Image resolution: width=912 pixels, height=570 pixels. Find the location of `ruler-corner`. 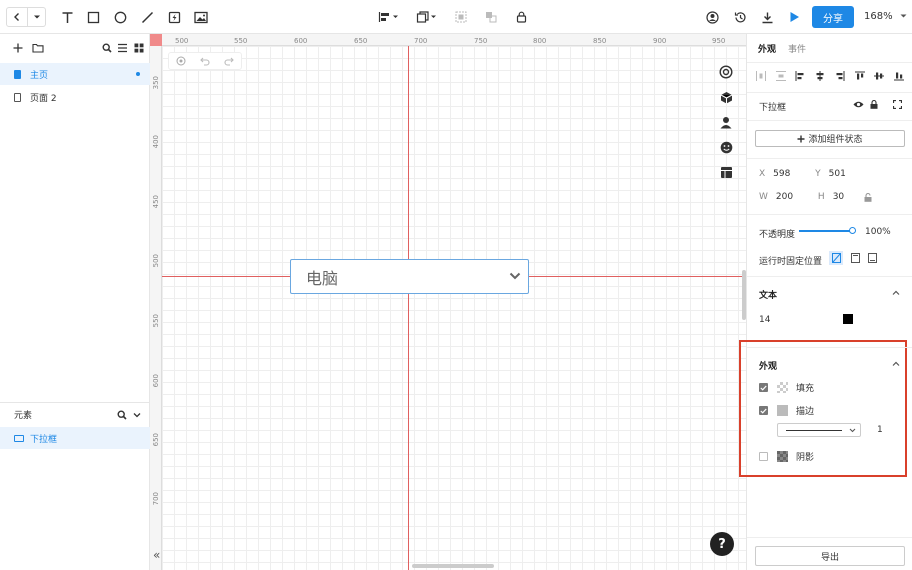

ruler-corner is located at coordinates (156, 40).